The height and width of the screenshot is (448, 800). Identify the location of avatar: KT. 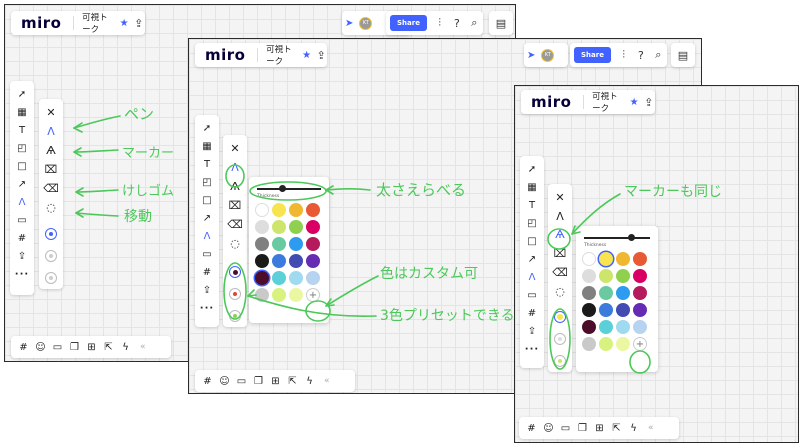
(548, 55).